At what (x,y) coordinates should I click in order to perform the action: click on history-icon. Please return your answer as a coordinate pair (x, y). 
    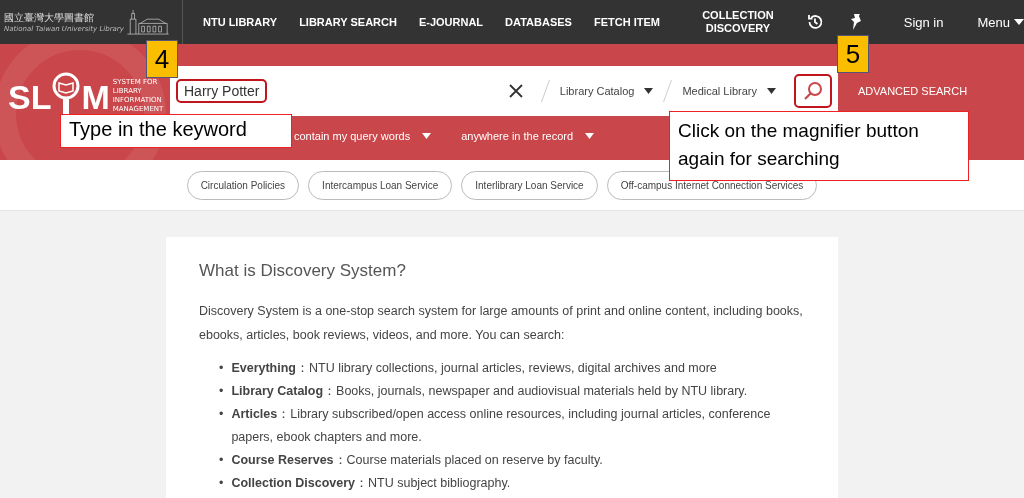
    Looking at the image, I should click on (814, 22).